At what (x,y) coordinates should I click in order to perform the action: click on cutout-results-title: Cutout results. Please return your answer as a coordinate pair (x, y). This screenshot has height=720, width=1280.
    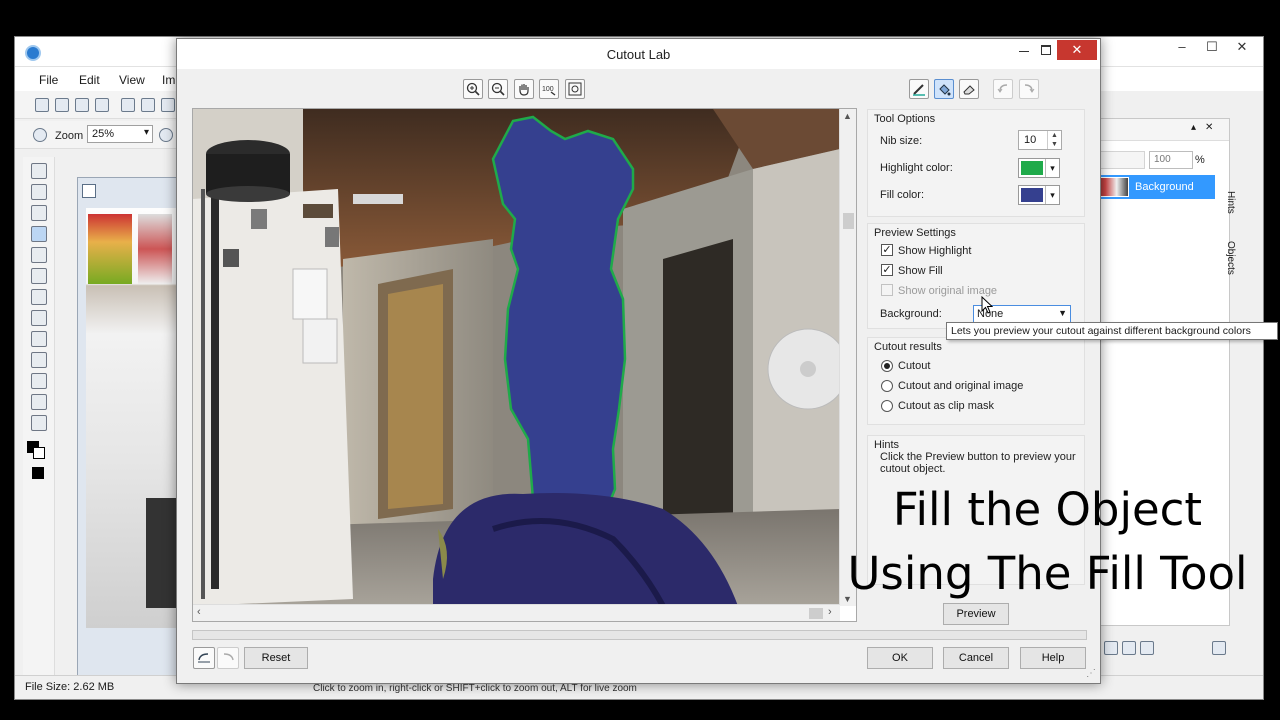
    Looking at the image, I should click on (908, 347).